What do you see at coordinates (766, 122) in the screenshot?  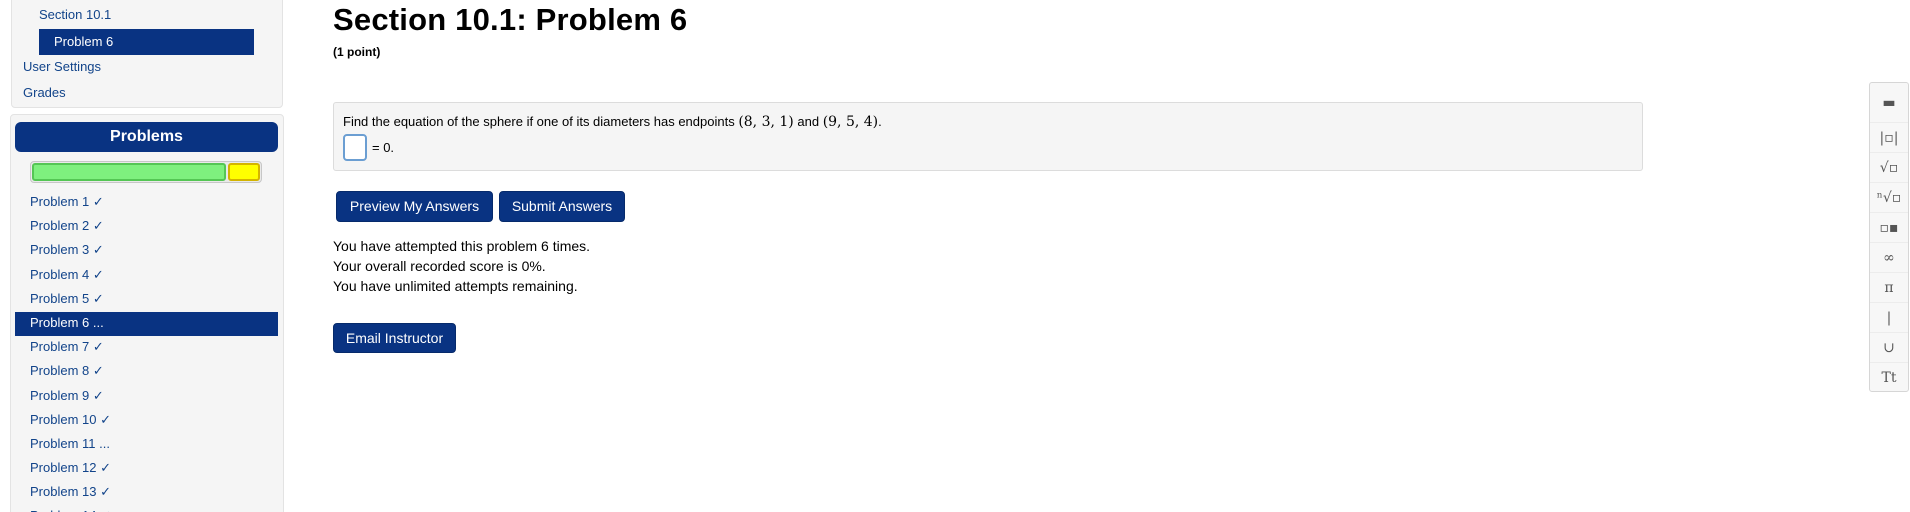 I see `endpoint-a: (8, 3, 1)` at bounding box center [766, 122].